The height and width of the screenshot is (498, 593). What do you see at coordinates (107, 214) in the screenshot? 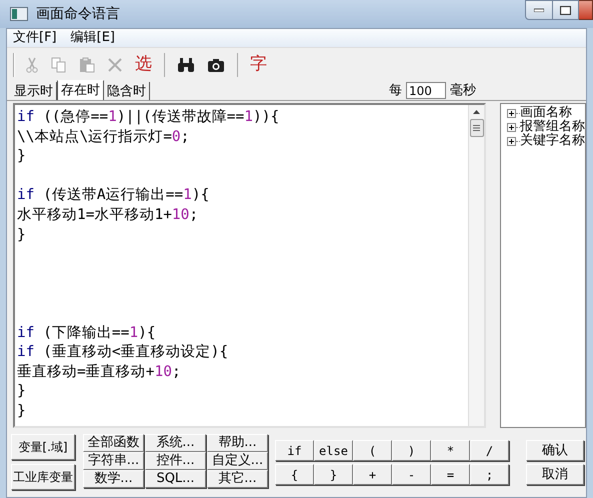
I see `code-line: 水平移动1=水平移动1+10;` at bounding box center [107, 214].